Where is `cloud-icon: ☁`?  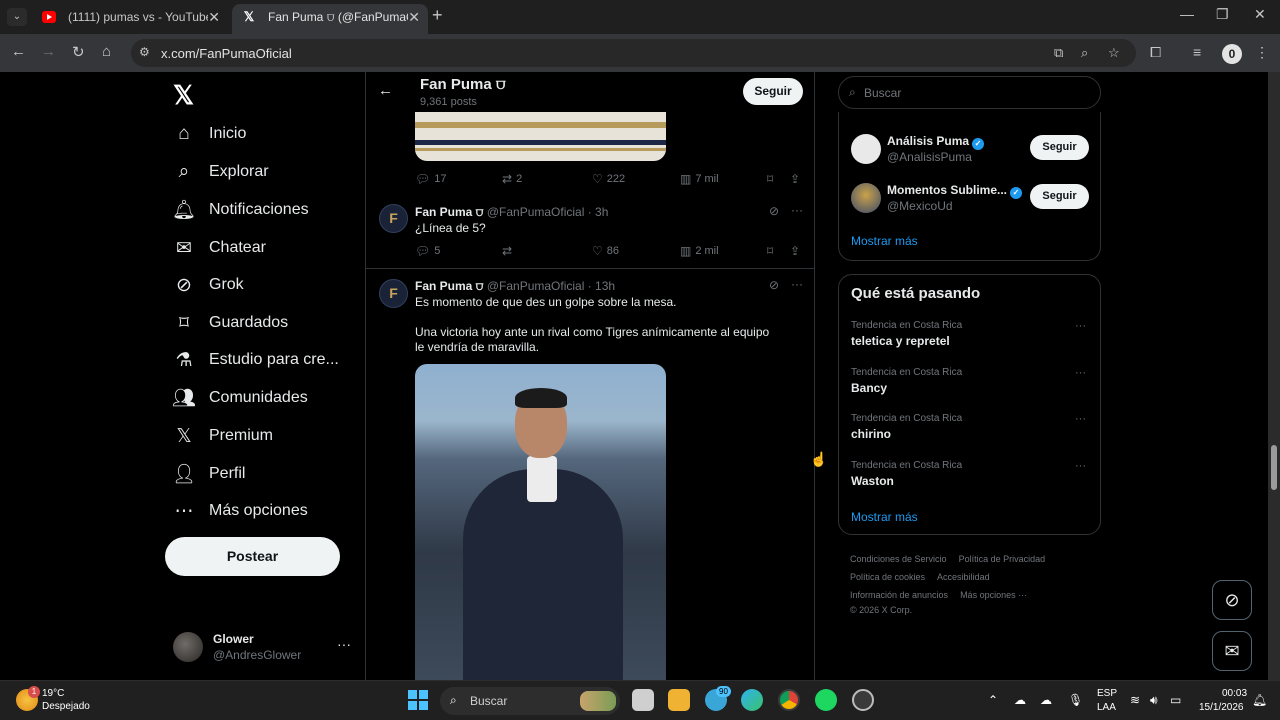
cloud-icon: ☁ is located at coordinates (1020, 700).